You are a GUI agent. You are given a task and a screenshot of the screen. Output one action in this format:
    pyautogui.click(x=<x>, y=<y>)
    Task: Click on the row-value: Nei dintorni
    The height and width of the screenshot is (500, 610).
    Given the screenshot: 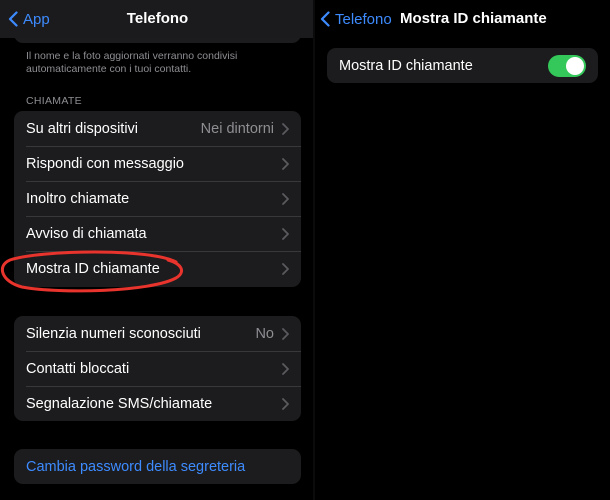 What is the action you would take?
    pyautogui.click(x=237, y=128)
    